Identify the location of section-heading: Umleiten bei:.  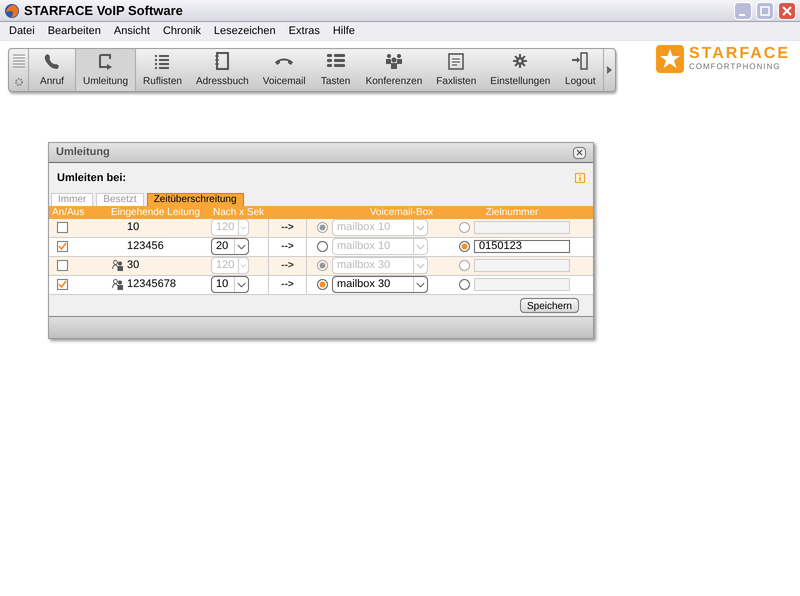
(91, 178).